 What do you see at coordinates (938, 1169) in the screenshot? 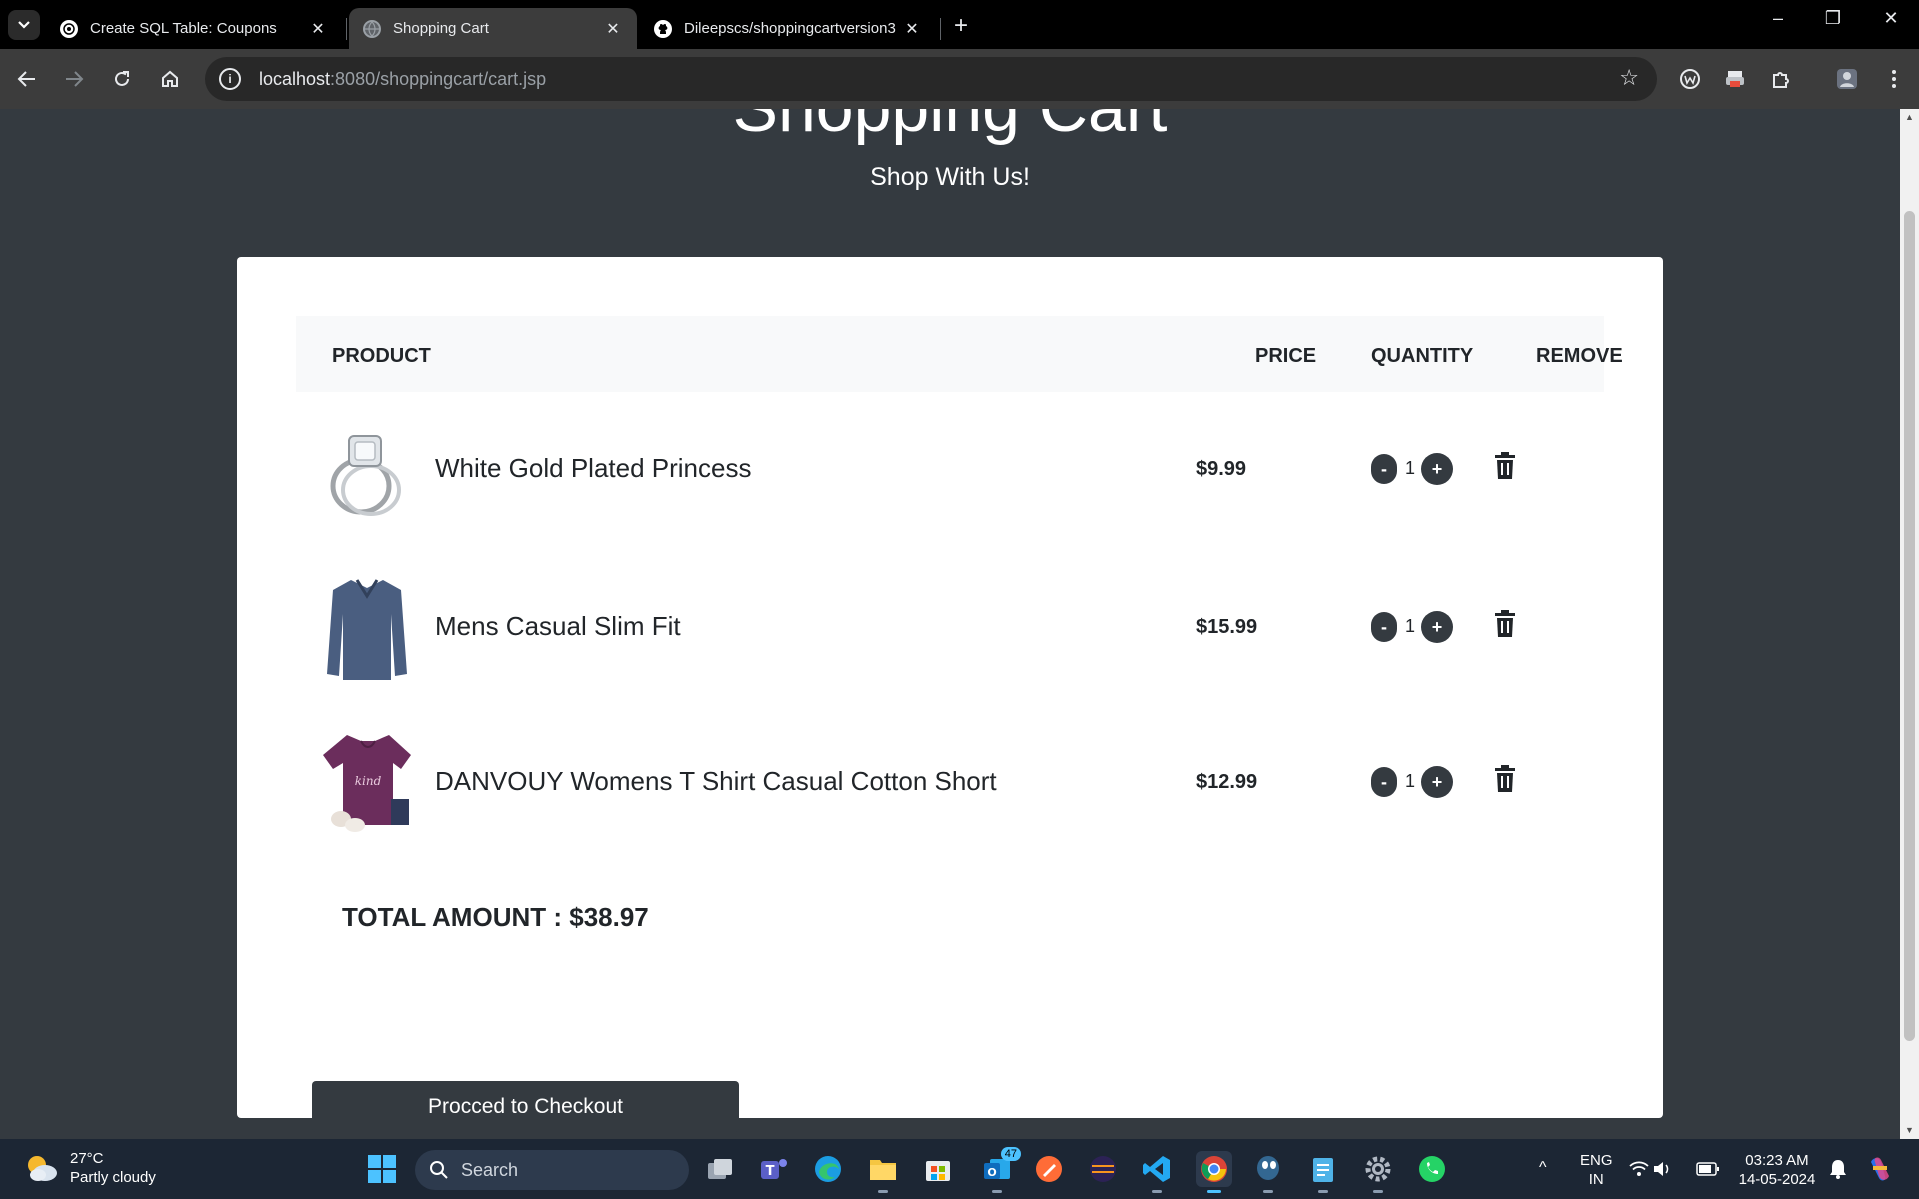
I see `microsoft-store-icon` at bounding box center [938, 1169].